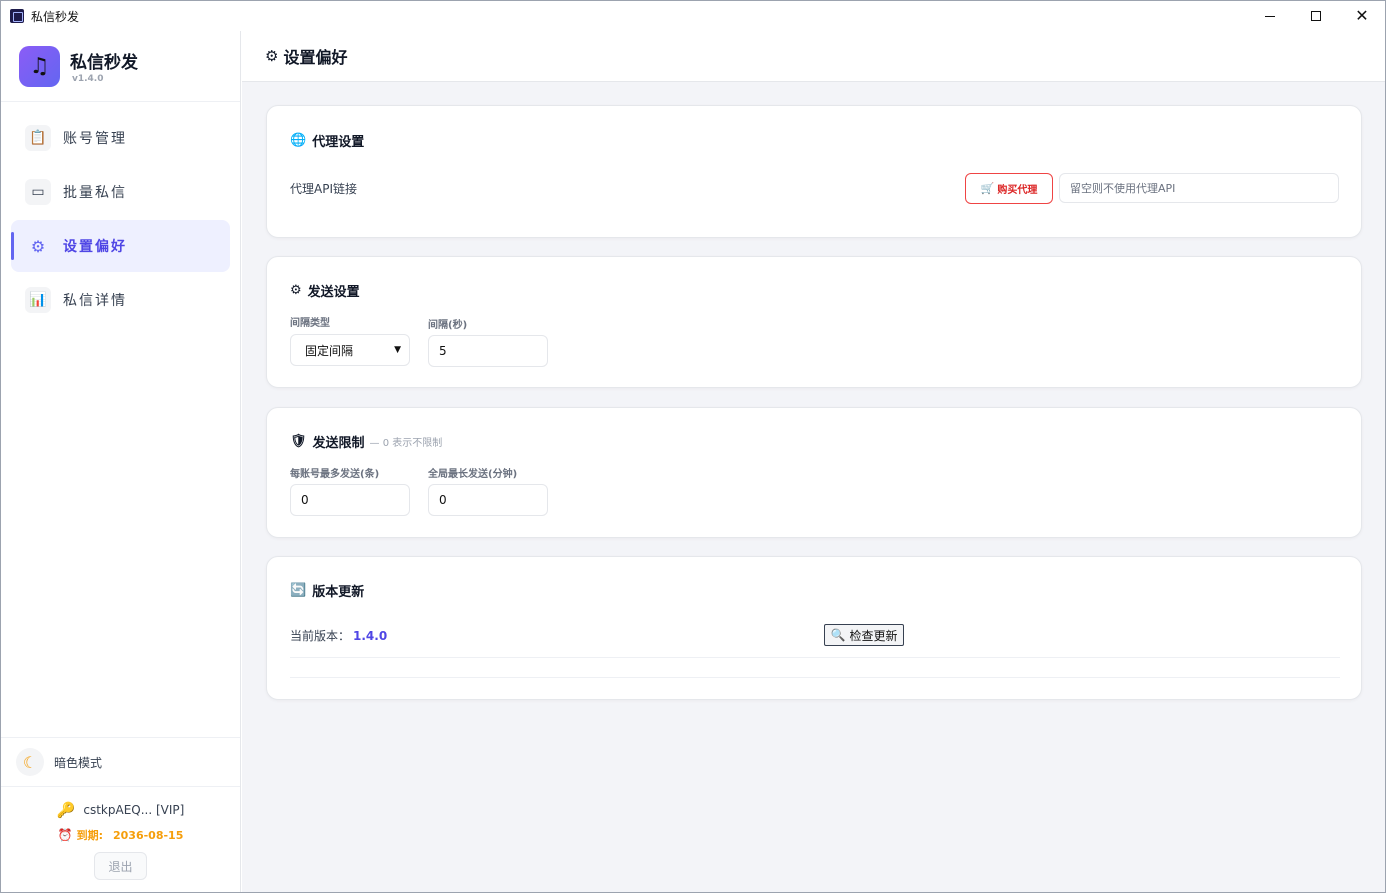 The width and height of the screenshot is (1386, 893). I want to click on check-update-button: 🔍 检查更新, so click(864, 635).